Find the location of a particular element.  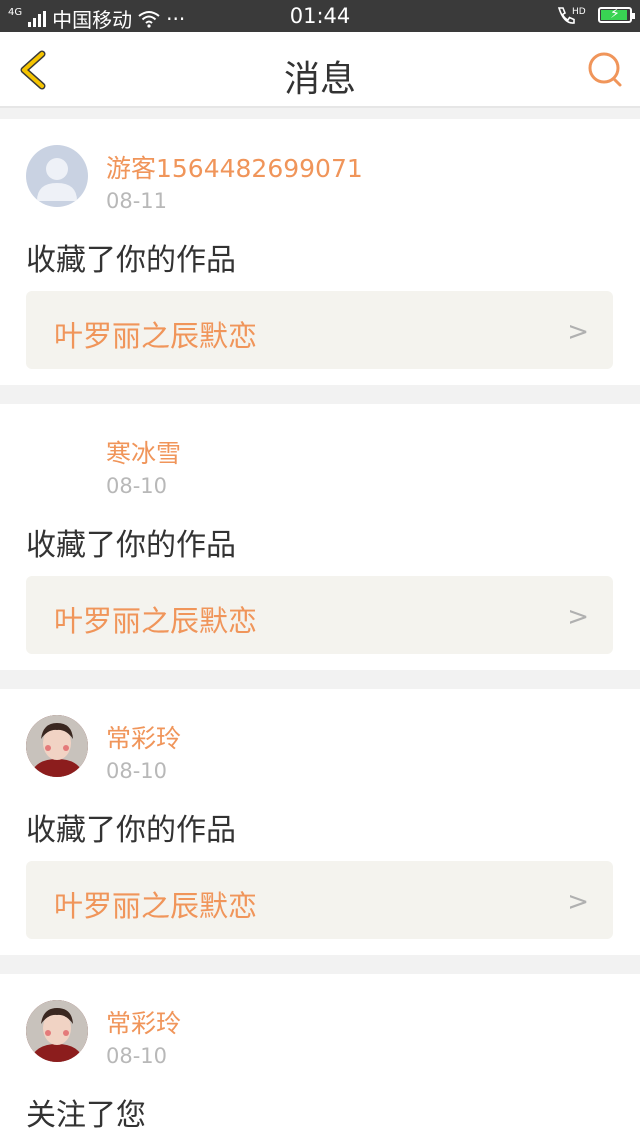

status-bar: 4G 中国移动 ··· 01:44 HD ⚡ is located at coordinates (320, 16).